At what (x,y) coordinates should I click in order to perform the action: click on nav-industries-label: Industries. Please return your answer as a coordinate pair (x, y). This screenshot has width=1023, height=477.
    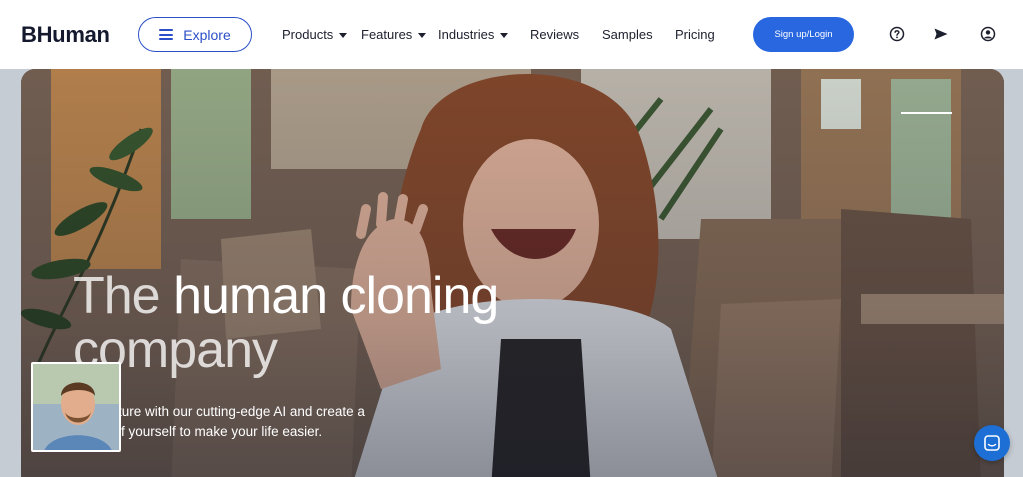
    Looking at the image, I should click on (466, 34).